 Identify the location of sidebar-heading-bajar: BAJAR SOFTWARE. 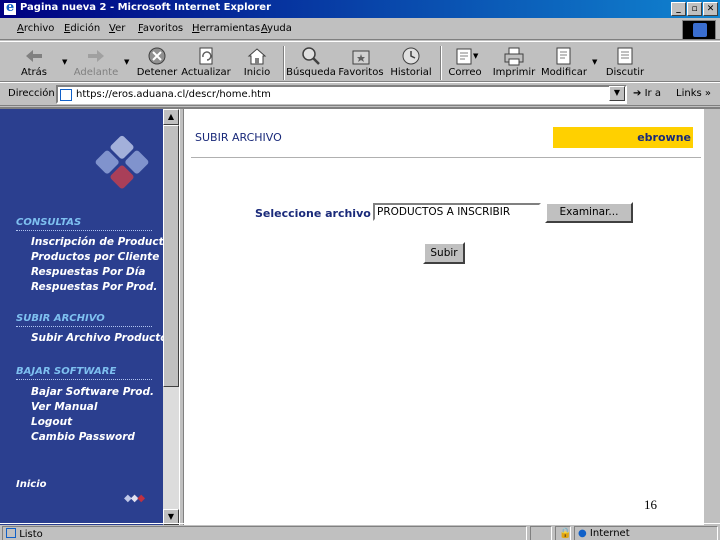
(66, 371).